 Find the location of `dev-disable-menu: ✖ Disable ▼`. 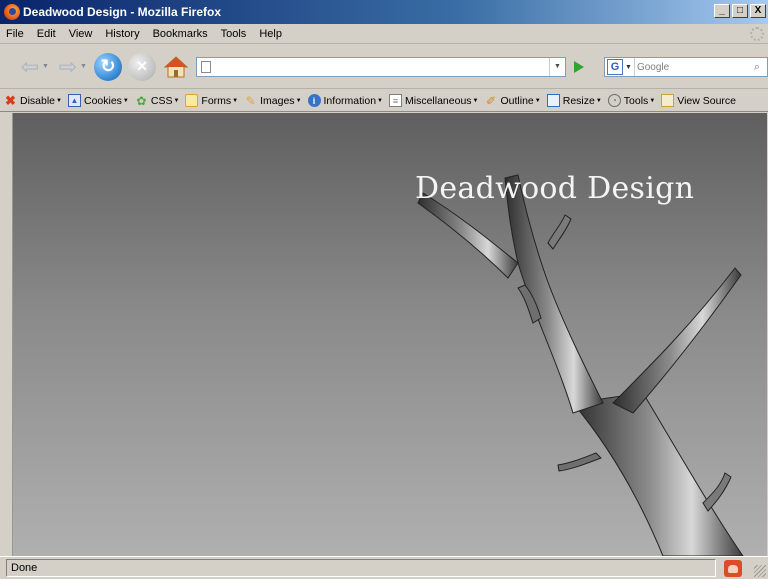

dev-disable-menu: ✖ Disable ▼ is located at coordinates (33, 100).